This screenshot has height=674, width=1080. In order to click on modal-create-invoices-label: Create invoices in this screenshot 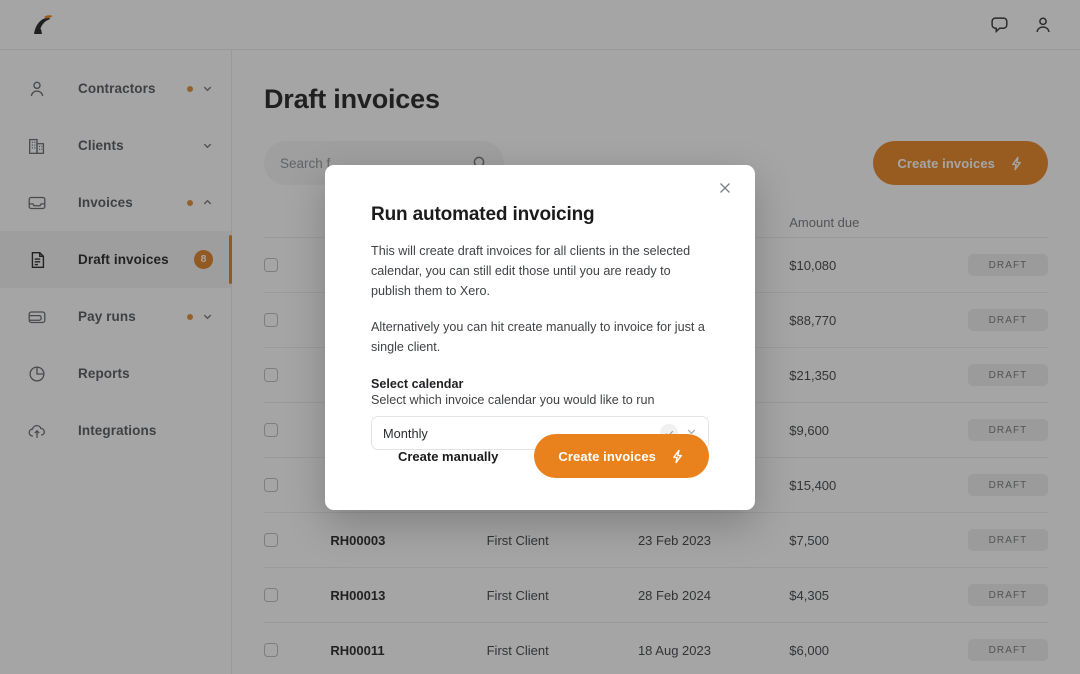, I will do `click(607, 456)`.